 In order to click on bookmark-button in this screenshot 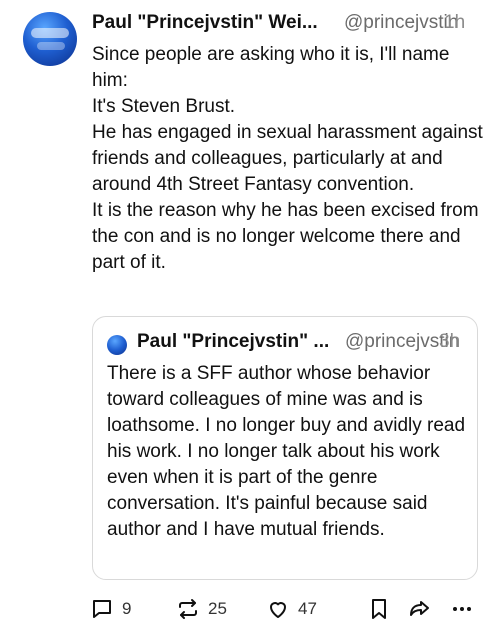, I will do `click(379, 609)`.